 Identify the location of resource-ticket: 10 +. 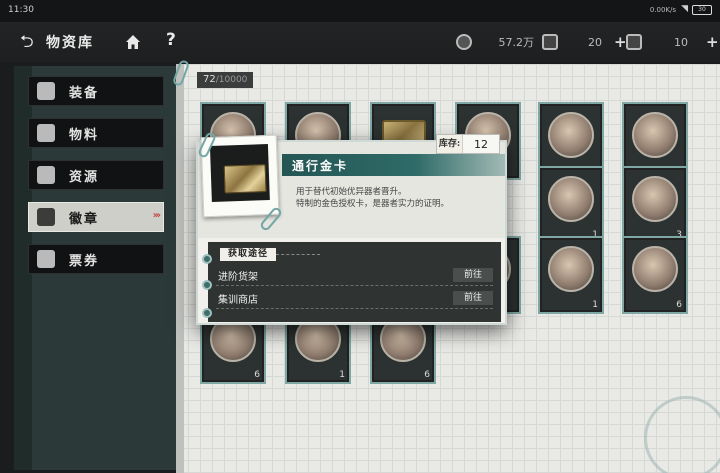
(672, 42).